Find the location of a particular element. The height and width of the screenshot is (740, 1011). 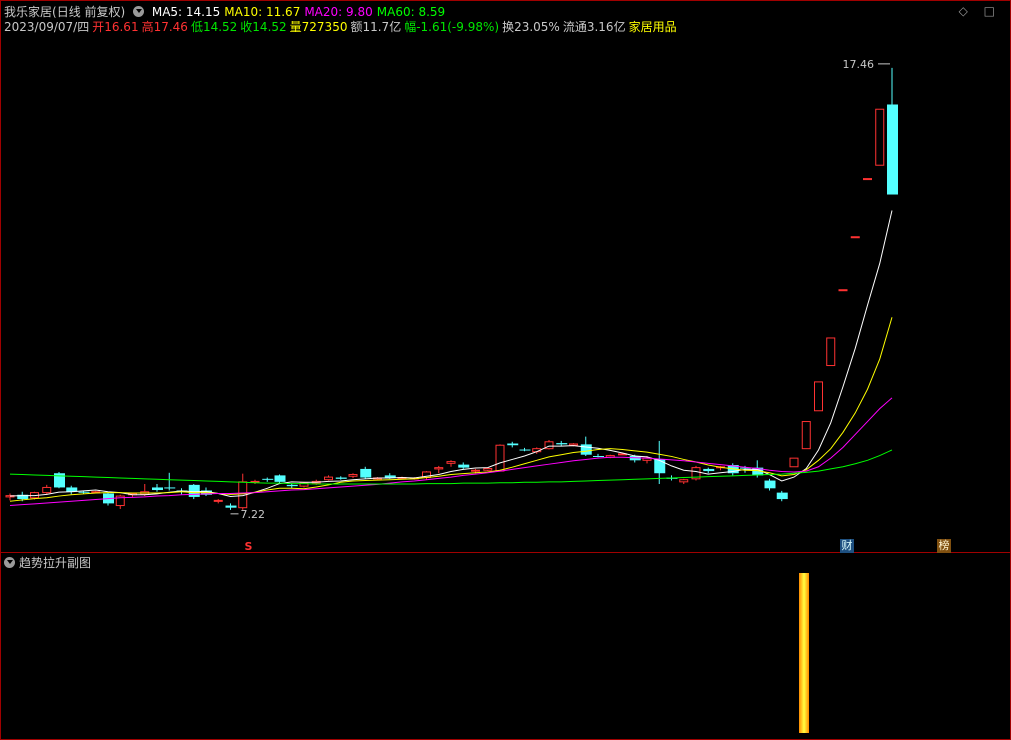

sub-chart-header: 趋势拉升副图 is located at coordinates (47, 563).